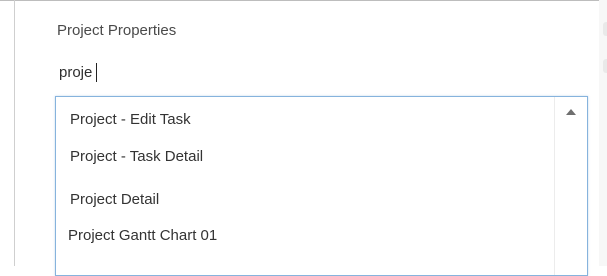 Image resolution: width=607 pixels, height=276 pixels. Describe the element at coordinates (603, 133) in the screenshot. I see `right-edge-strip` at that location.